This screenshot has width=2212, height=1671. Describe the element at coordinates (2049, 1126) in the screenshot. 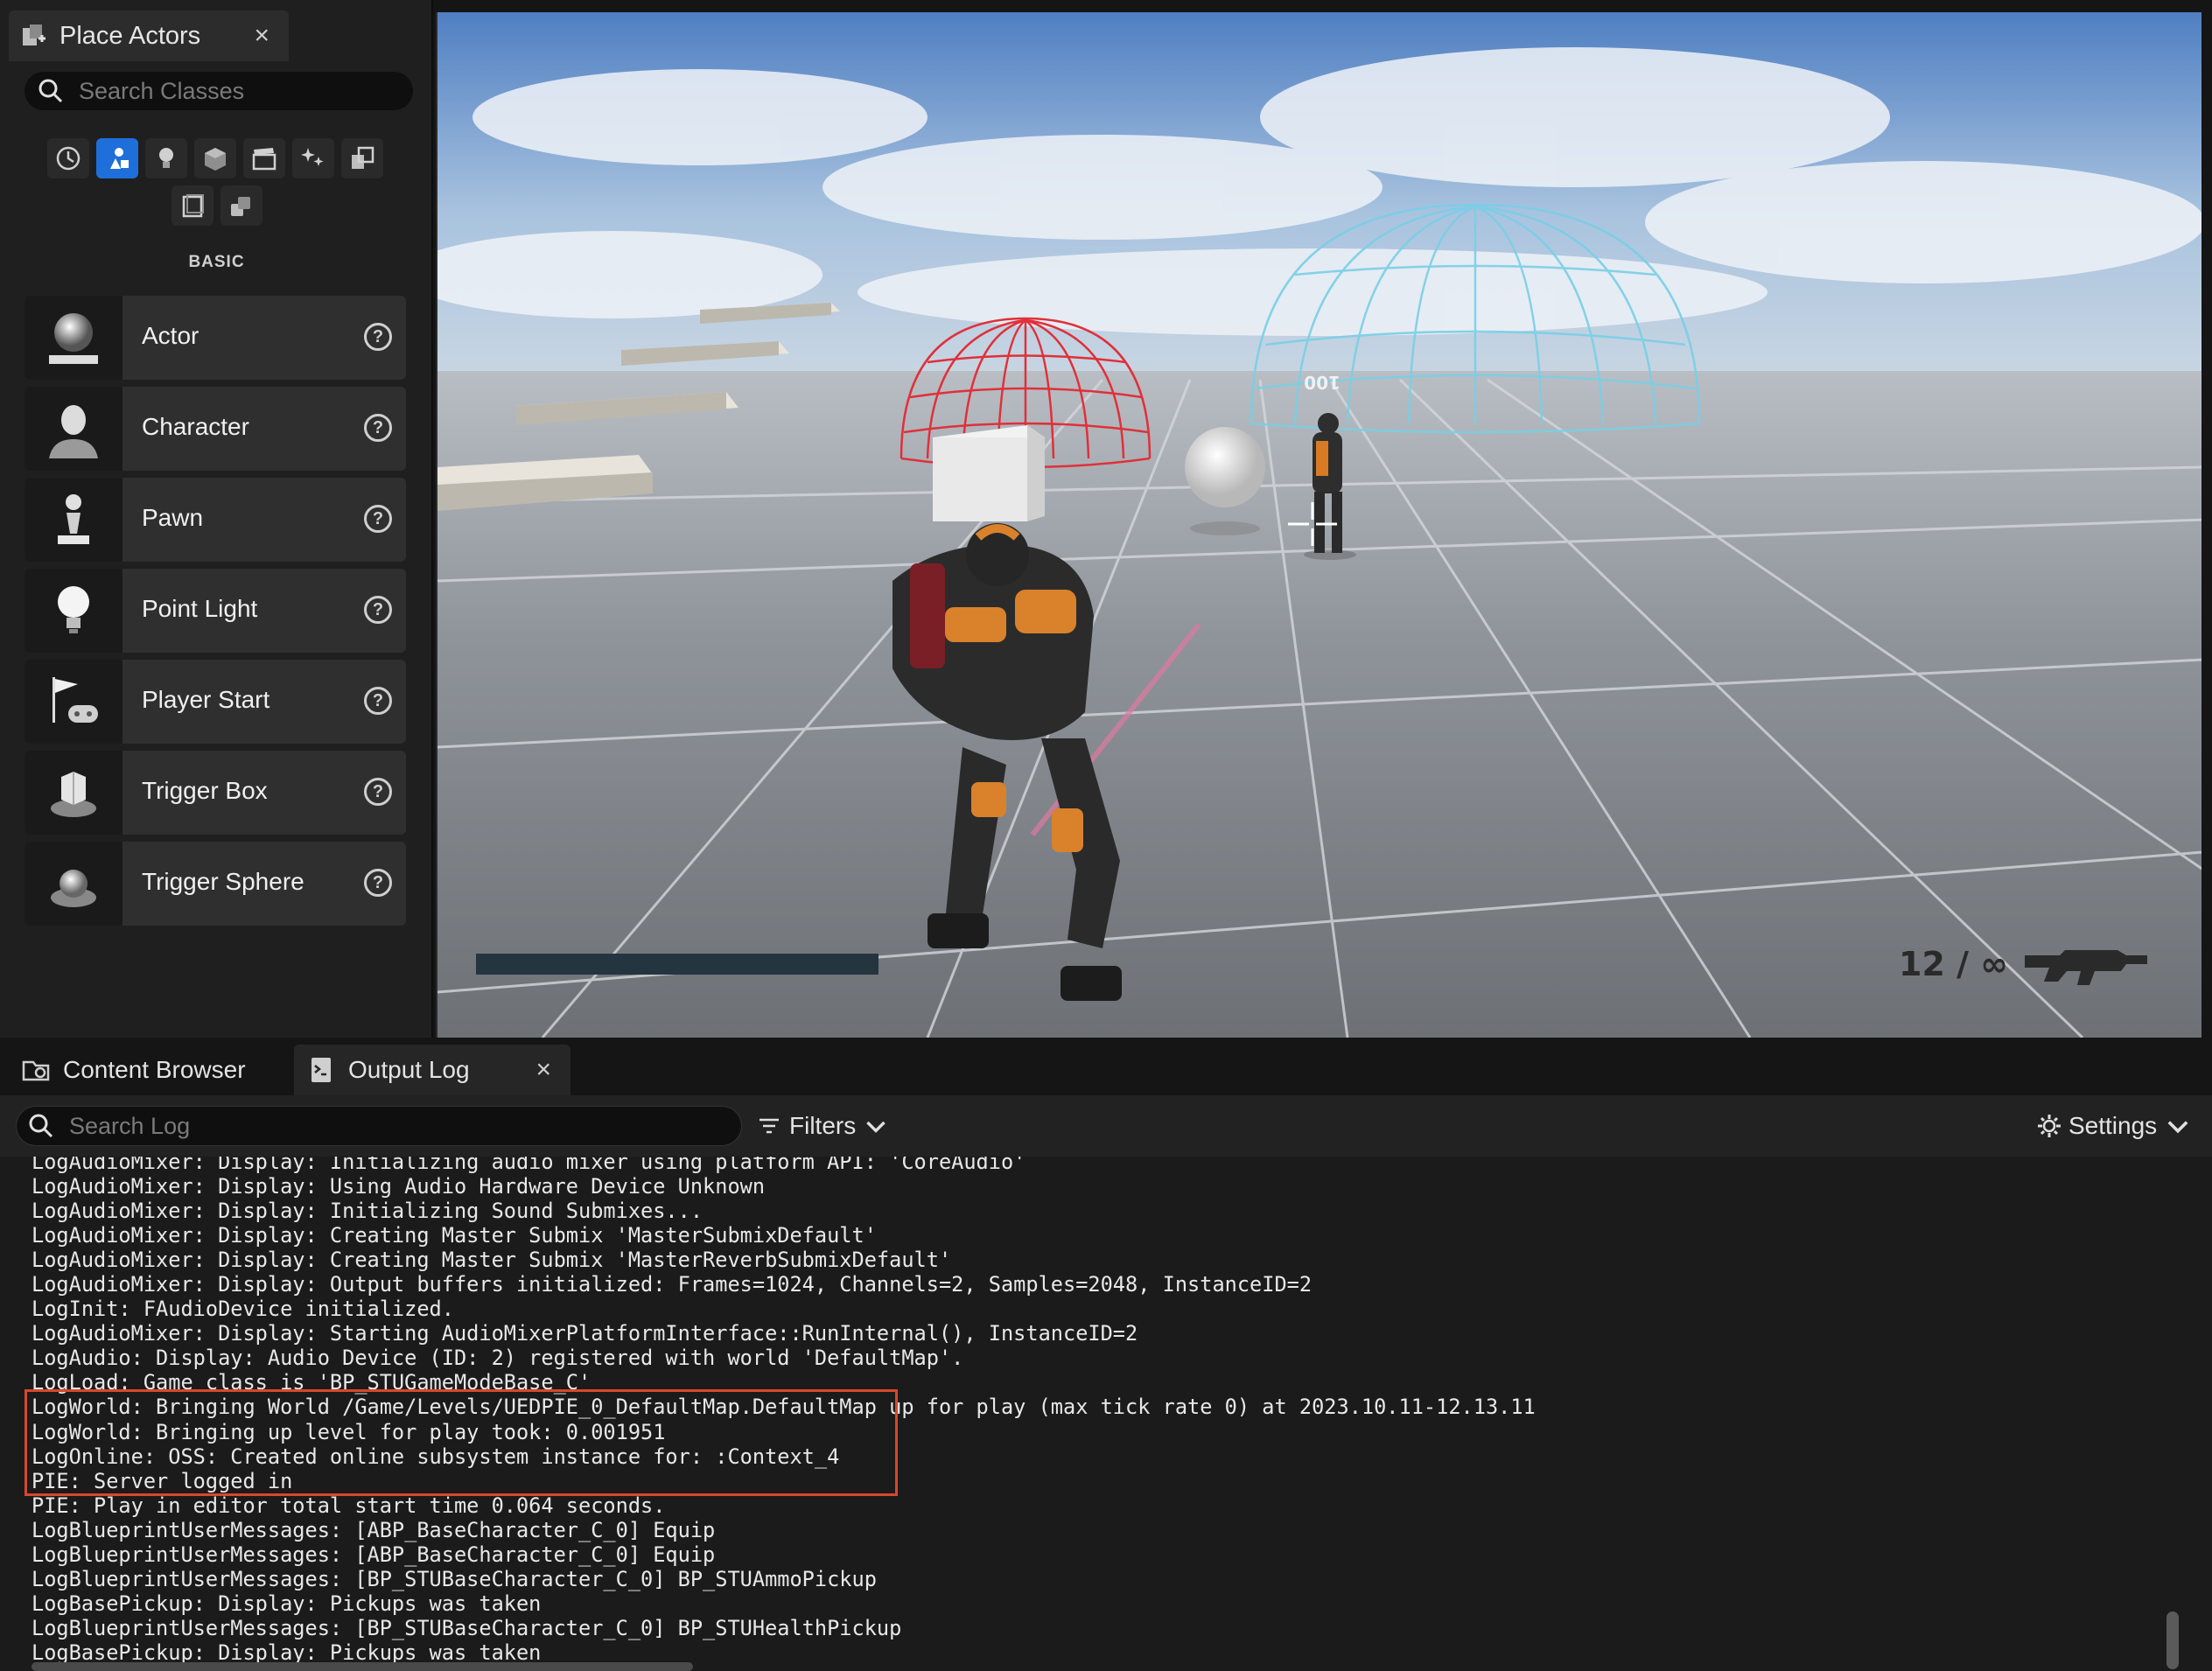

I see `gear-icon` at that location.